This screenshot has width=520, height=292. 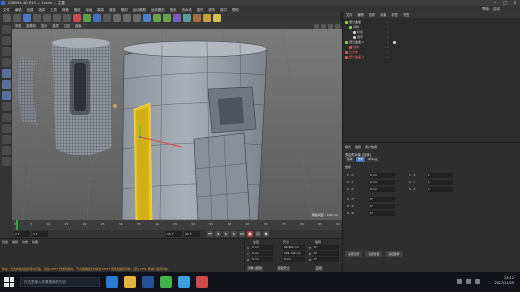 I want to click on move-icon, so click(x=37, y=17).